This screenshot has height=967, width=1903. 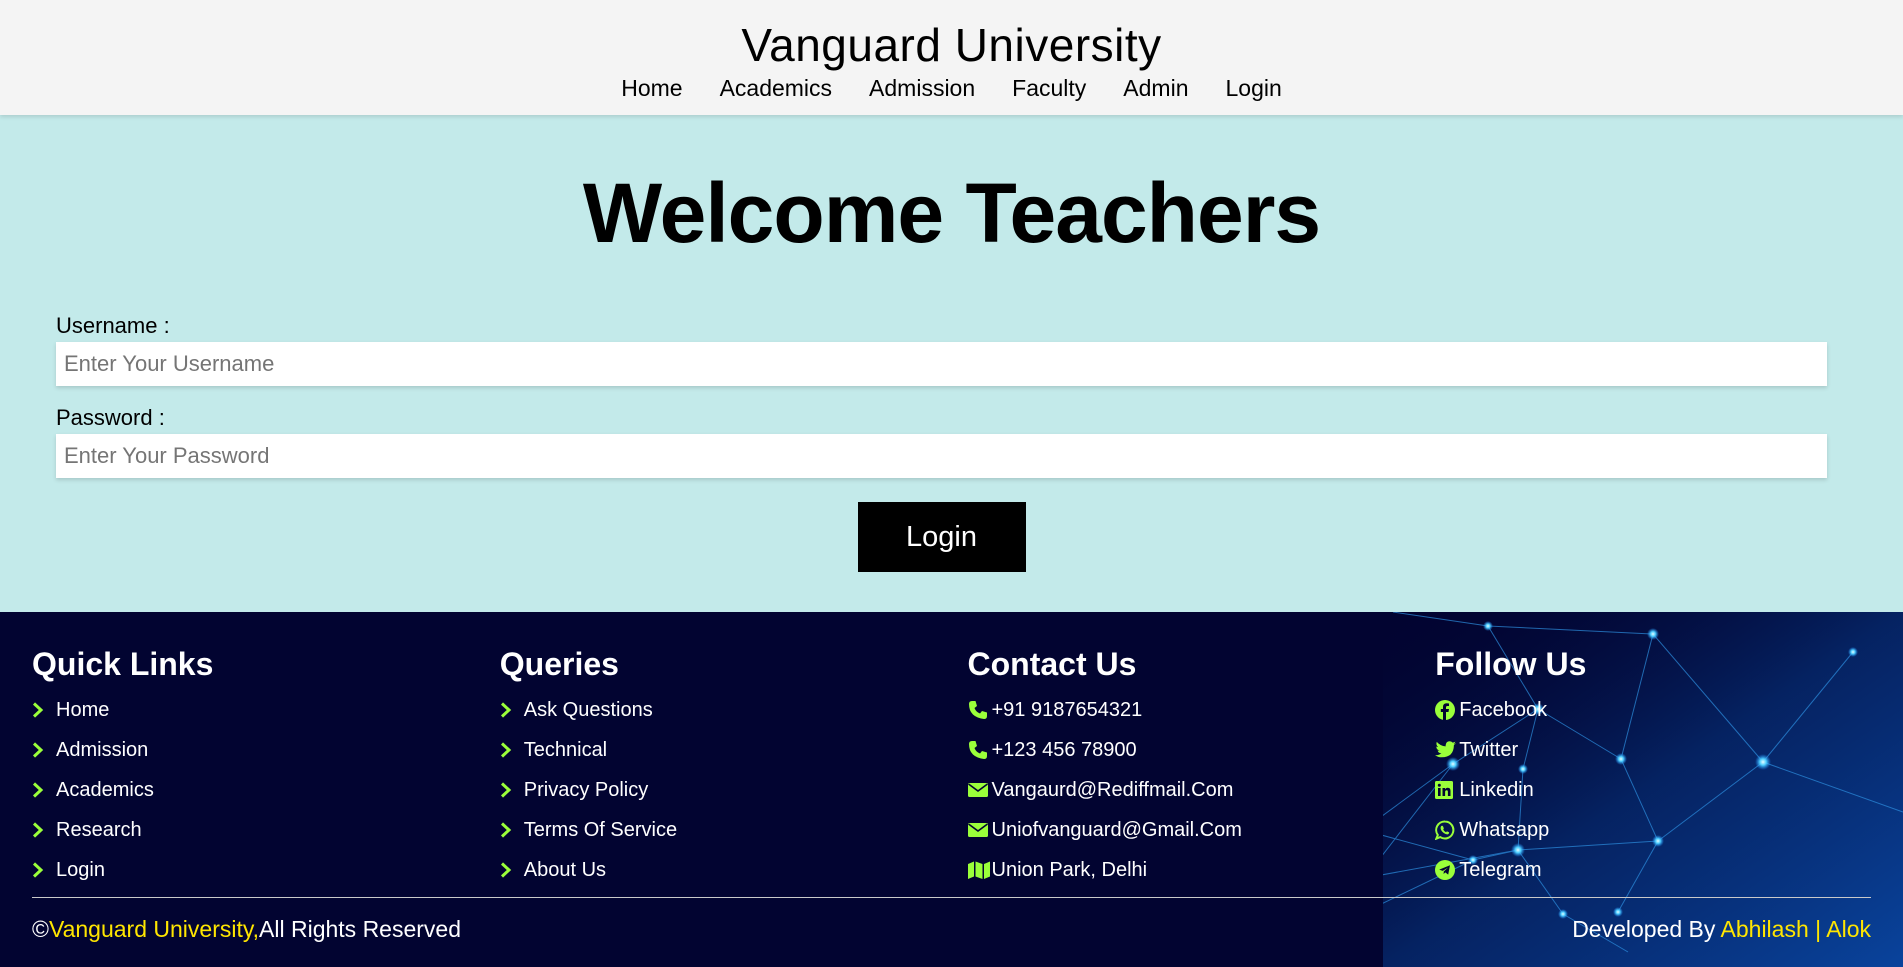 I want to click on developer-link-abhilash: Abhilash, so click(x=1765, y=929).